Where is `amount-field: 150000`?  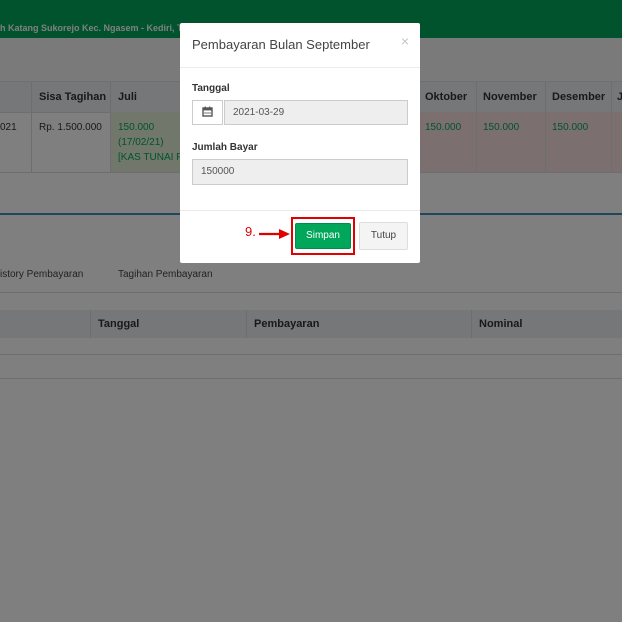 amount-field: 150000 is located at coordinates (300, 172).